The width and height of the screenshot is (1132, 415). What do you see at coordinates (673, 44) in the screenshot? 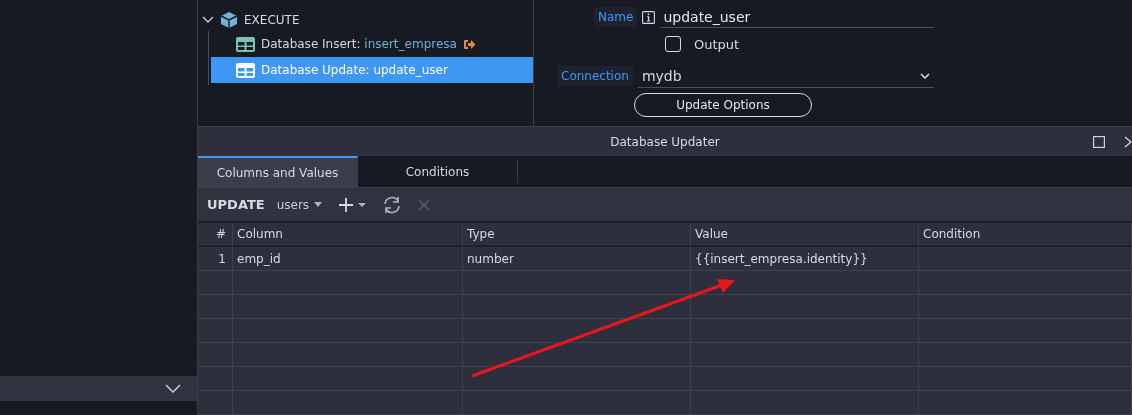
I see `output-checkbox` at bounding box center [673, 44].